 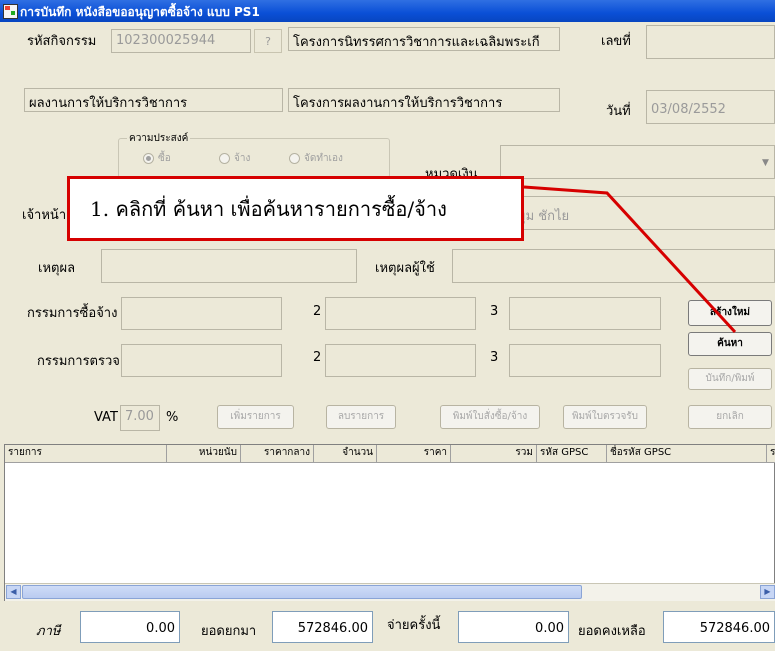 What do you see at coordinates (229, 266) in the screenshot?
I see `reason-field` at bounding box center [229, 266].